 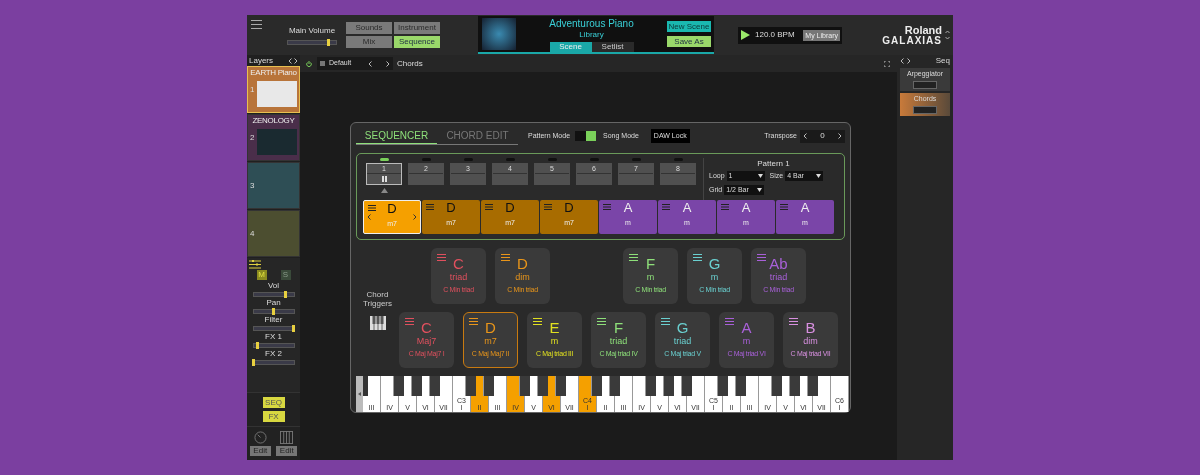 What do you see at coordinates (805, 208) in the screenshot?
I see `step-root: A` at bounding box center [805, 208].